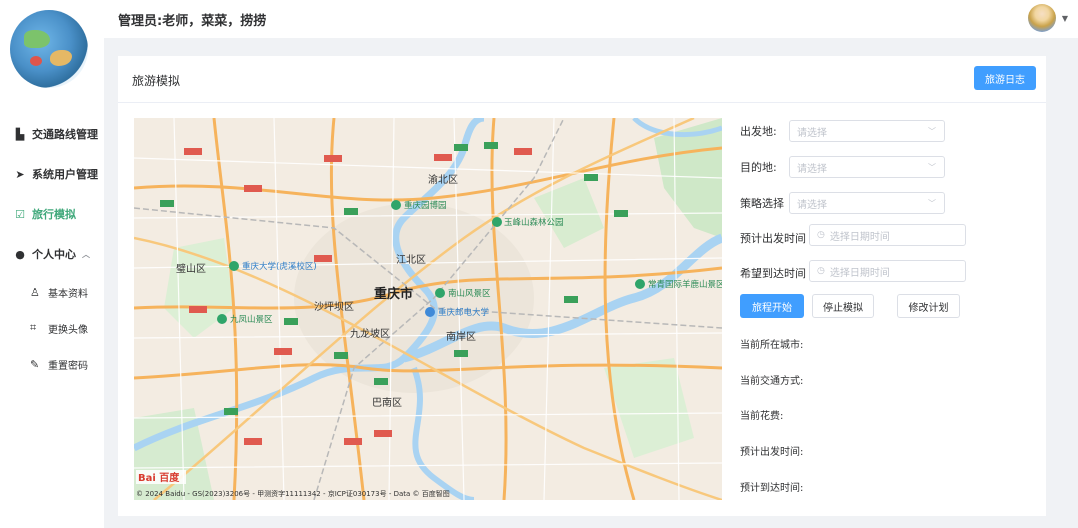  I want to click on top-header: 管理员:老师，菜菜，捞捞 ▼, so click(591, 19).